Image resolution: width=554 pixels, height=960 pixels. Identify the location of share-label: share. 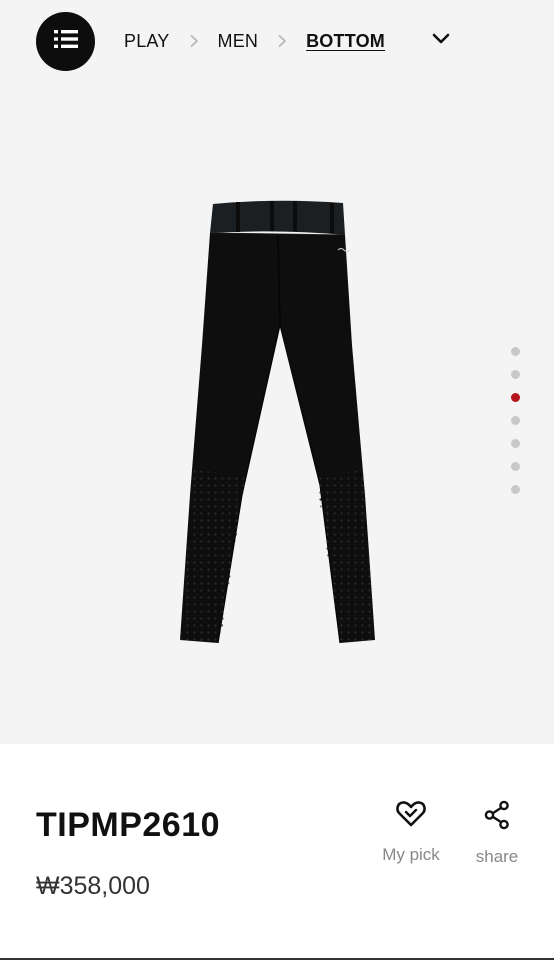
(497, 856).